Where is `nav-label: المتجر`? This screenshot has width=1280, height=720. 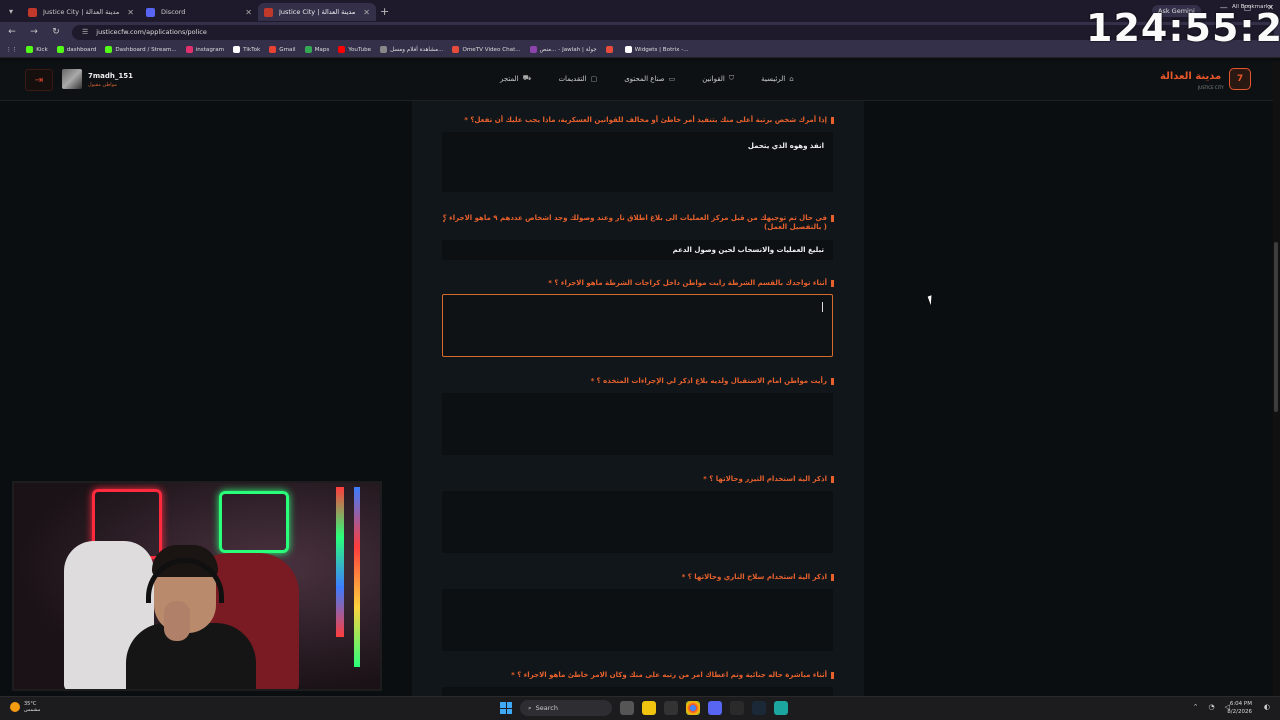 nav-label: المتجر is located at coordinates (509, 78).